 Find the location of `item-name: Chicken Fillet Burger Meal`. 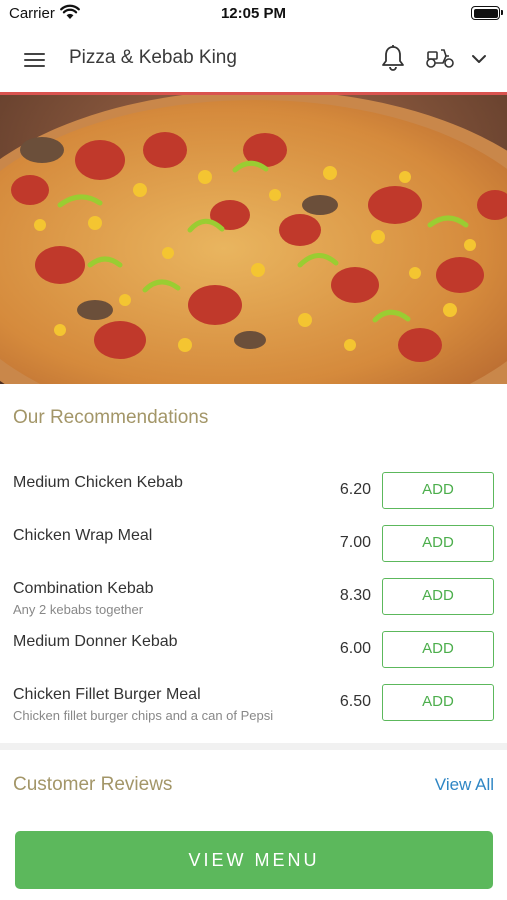

item-name: Chicken Fillet Burger Meal is located at coordinates (107, 694).